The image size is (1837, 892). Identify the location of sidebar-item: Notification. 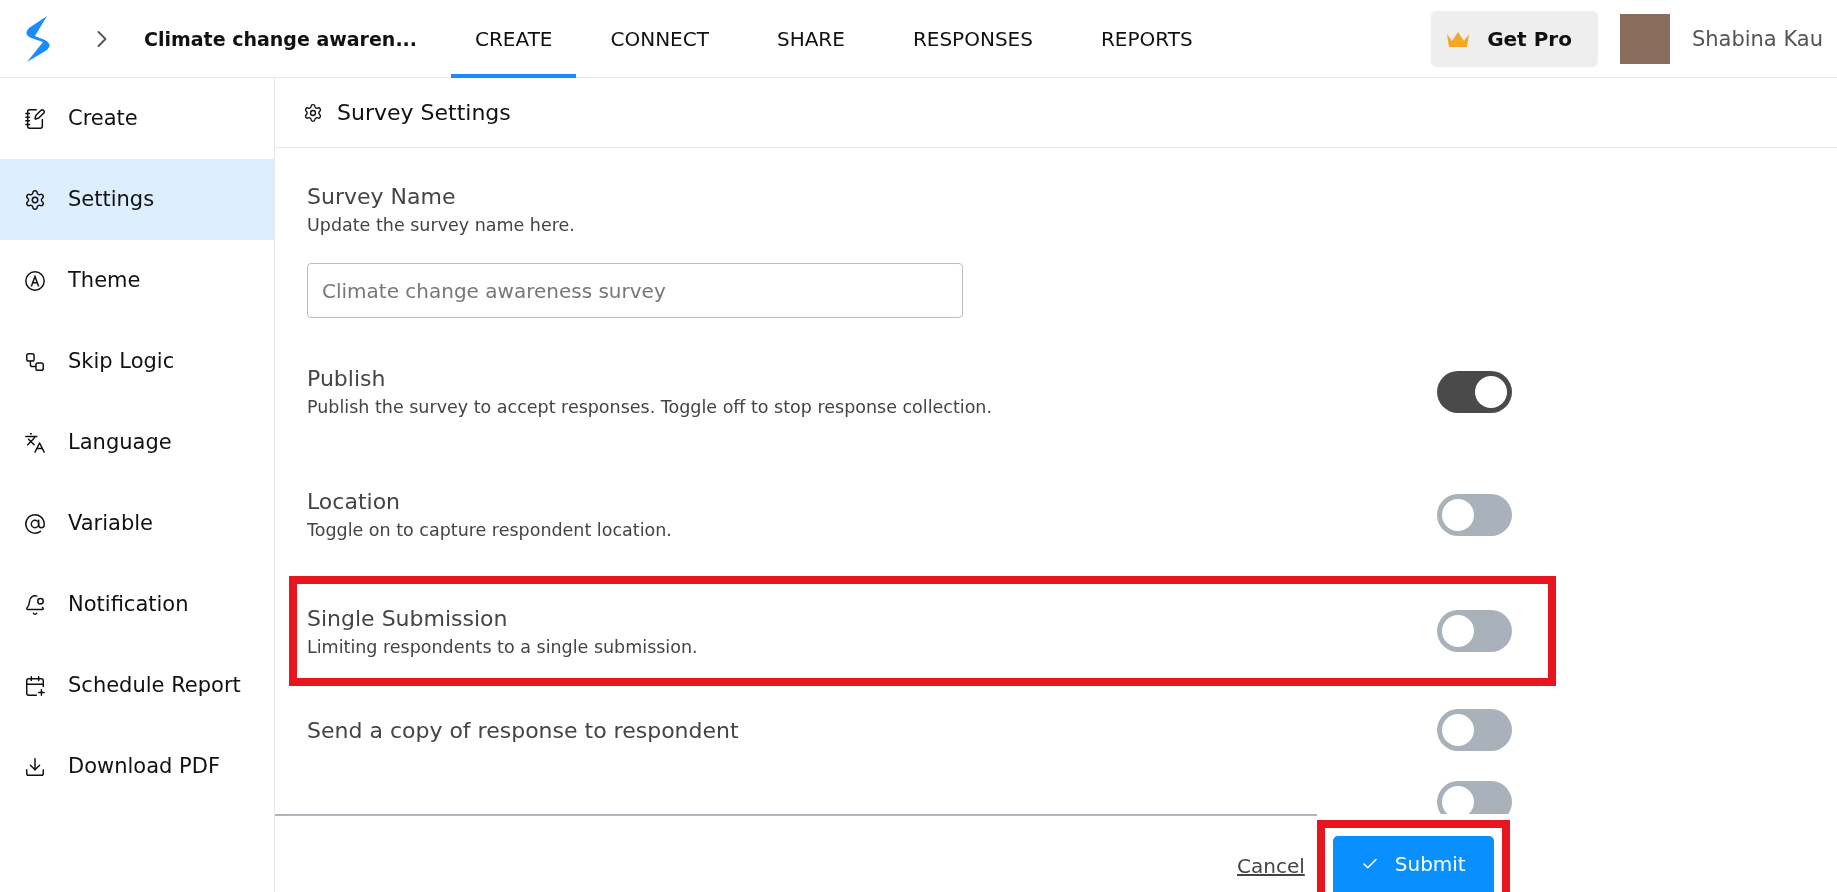
(137, 604).